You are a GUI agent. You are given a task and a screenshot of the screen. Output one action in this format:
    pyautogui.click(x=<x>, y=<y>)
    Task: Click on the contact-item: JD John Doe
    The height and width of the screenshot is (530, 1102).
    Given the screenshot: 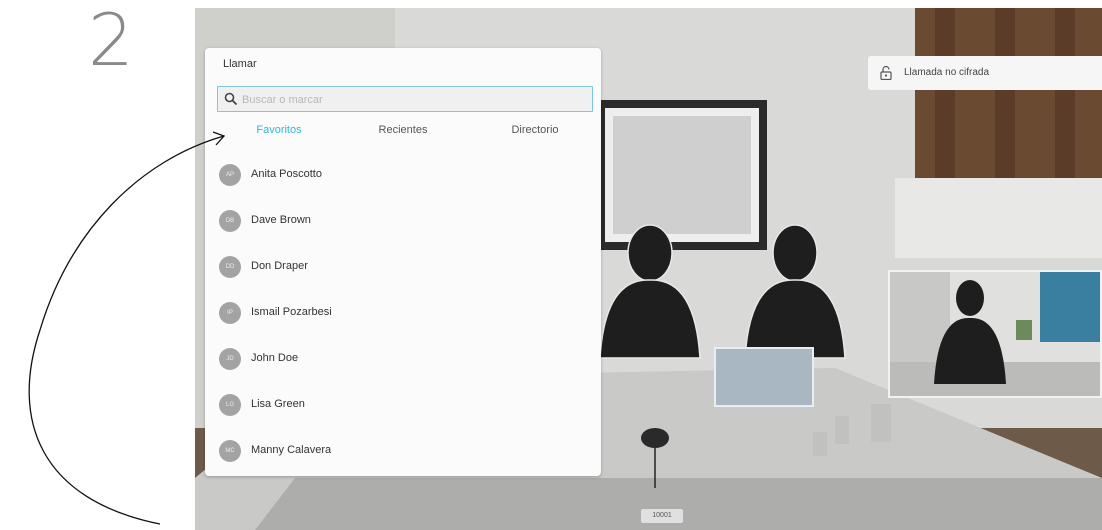 What is the action you would take?
    pyautogui.click(x=403, y=359)
    